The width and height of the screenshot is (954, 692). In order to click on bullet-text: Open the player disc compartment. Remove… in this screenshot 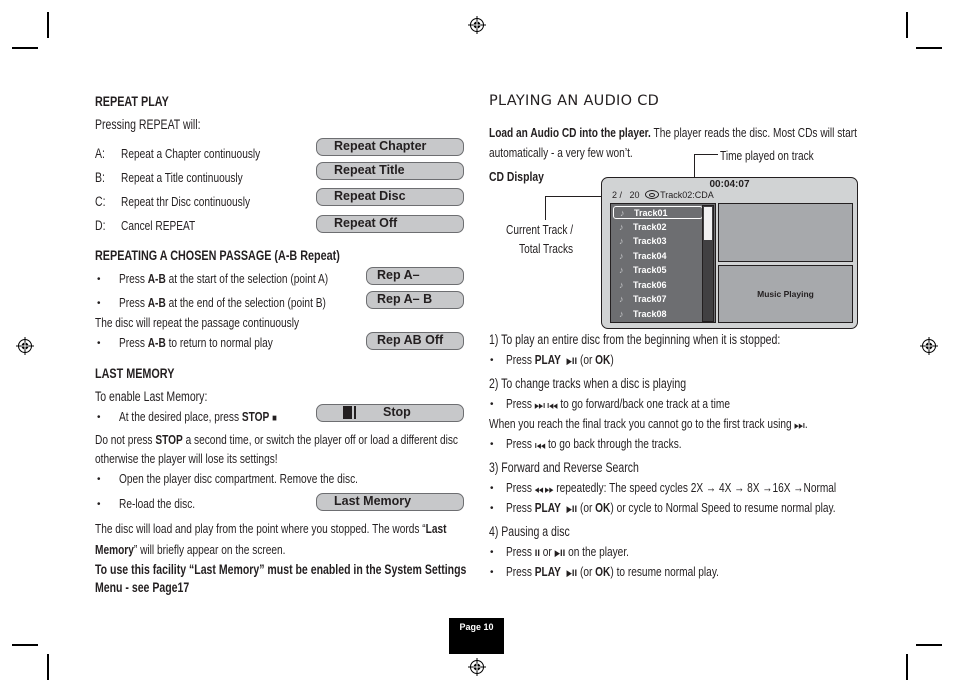, I will do `click(238, 478)`.